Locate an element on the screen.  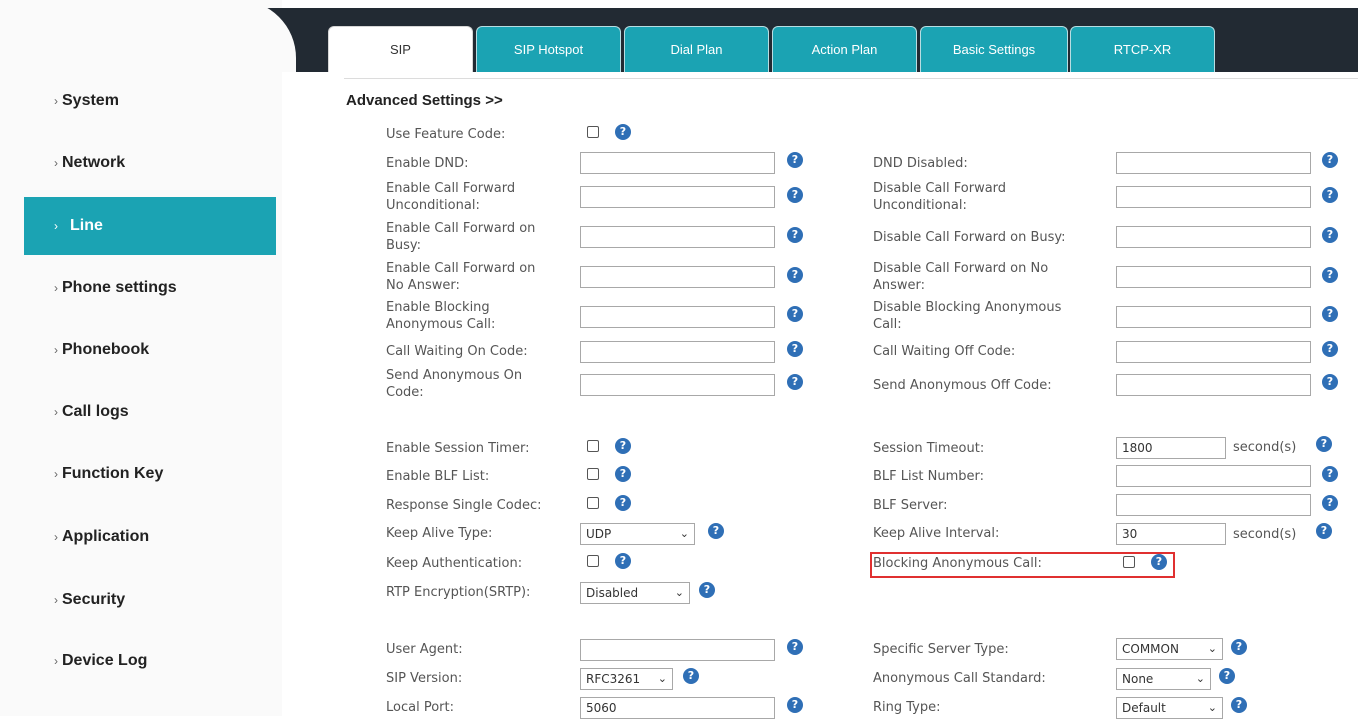
disable-cfb-input is located at coordinates (1213, 237).